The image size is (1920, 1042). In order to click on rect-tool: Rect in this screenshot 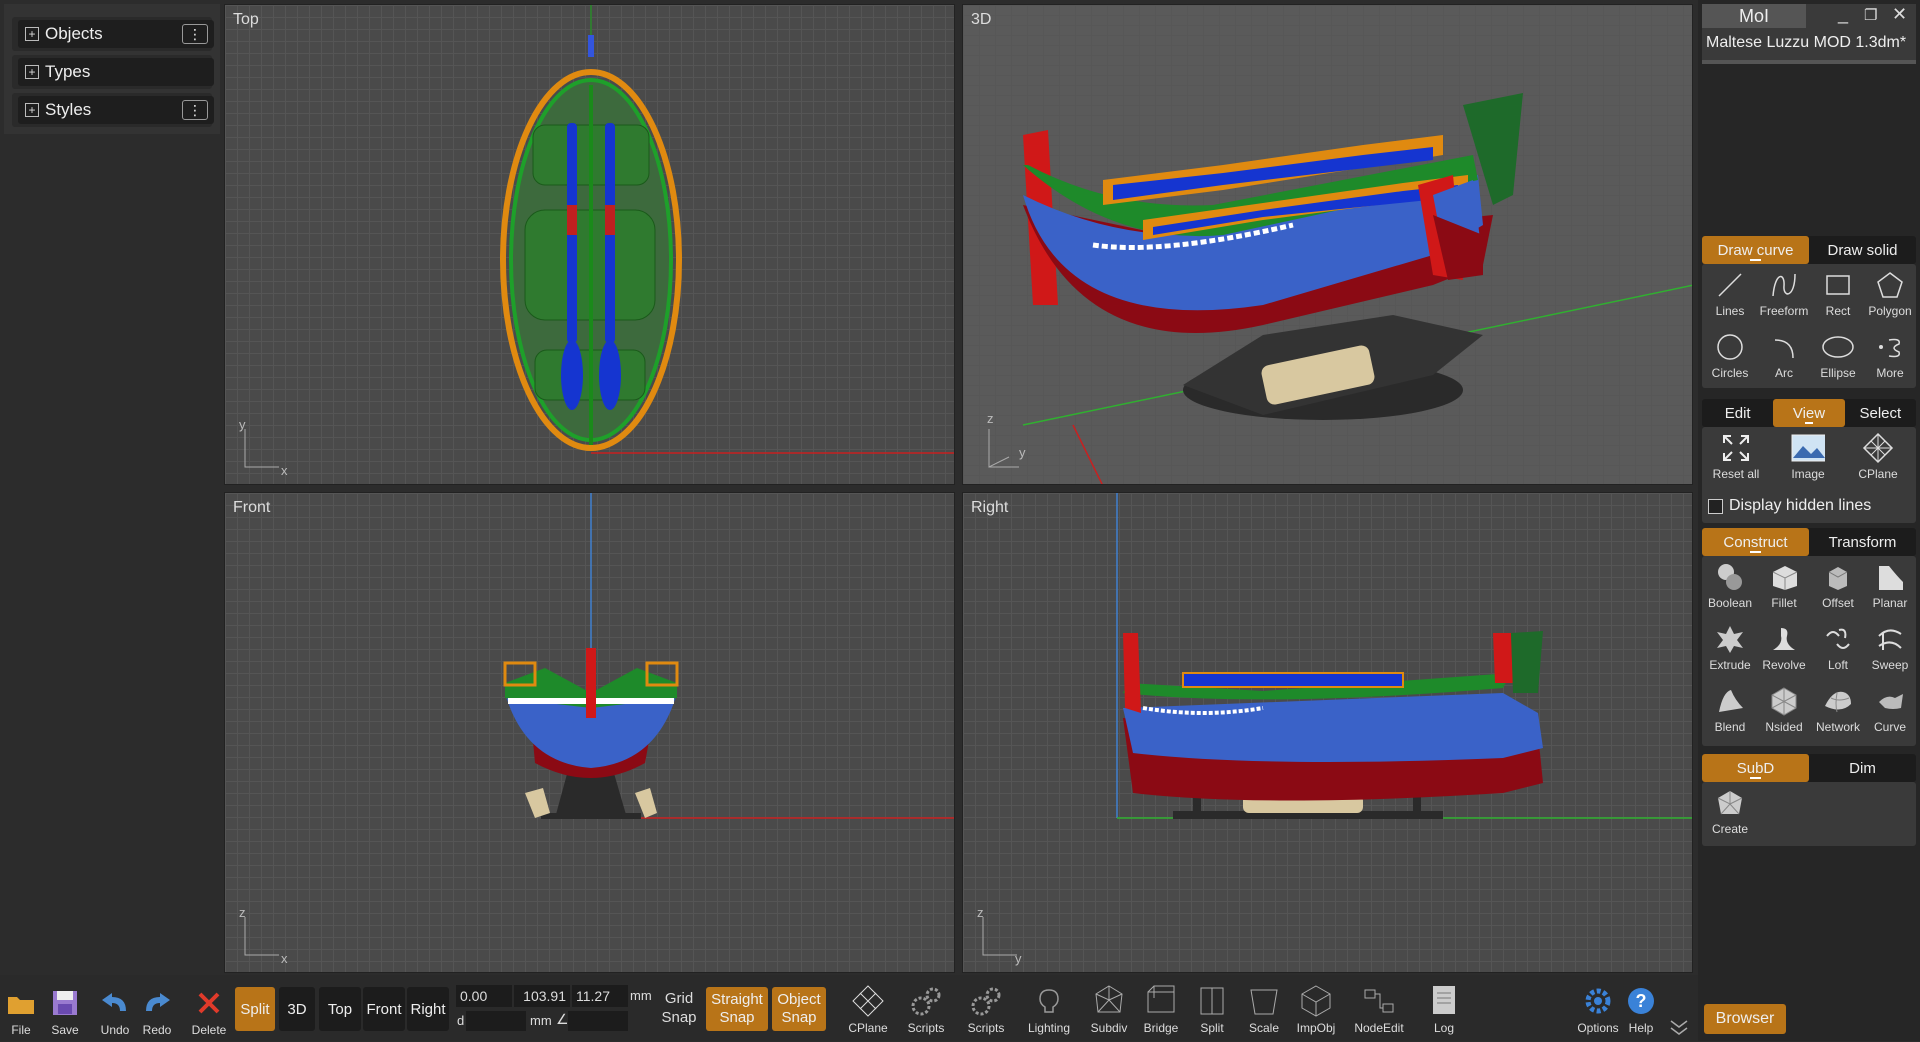, I will do `click(1838, 294)`.